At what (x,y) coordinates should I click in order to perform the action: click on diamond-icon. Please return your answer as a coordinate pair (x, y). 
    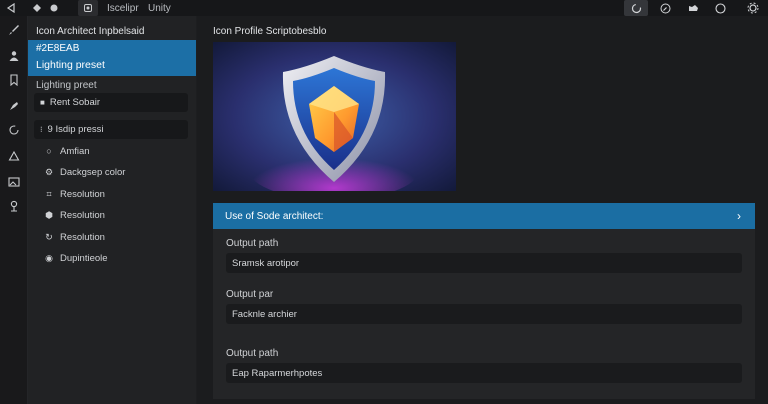
    Looking at the image, I should click on (37, 8).